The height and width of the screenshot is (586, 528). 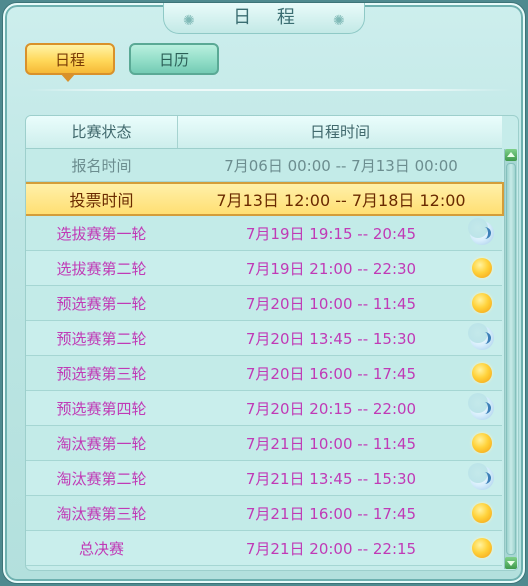 I want to click on row-event-name: 报名时间, so click(x=101, y=165).